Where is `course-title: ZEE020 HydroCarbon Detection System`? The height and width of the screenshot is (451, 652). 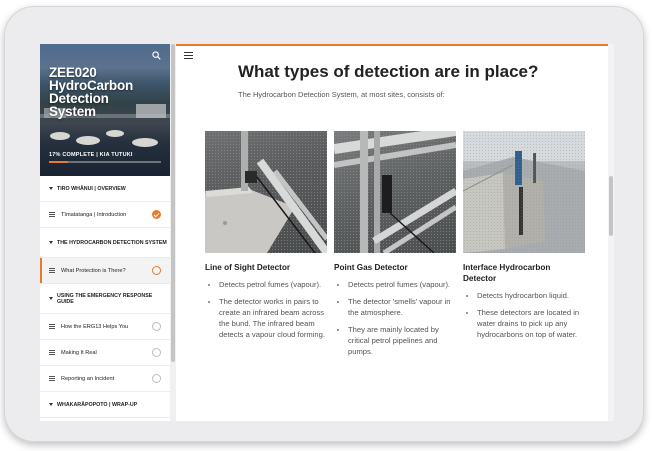 course-title: ZEE020 HydroCarbon Detection System is located at coordinates (91, 92).